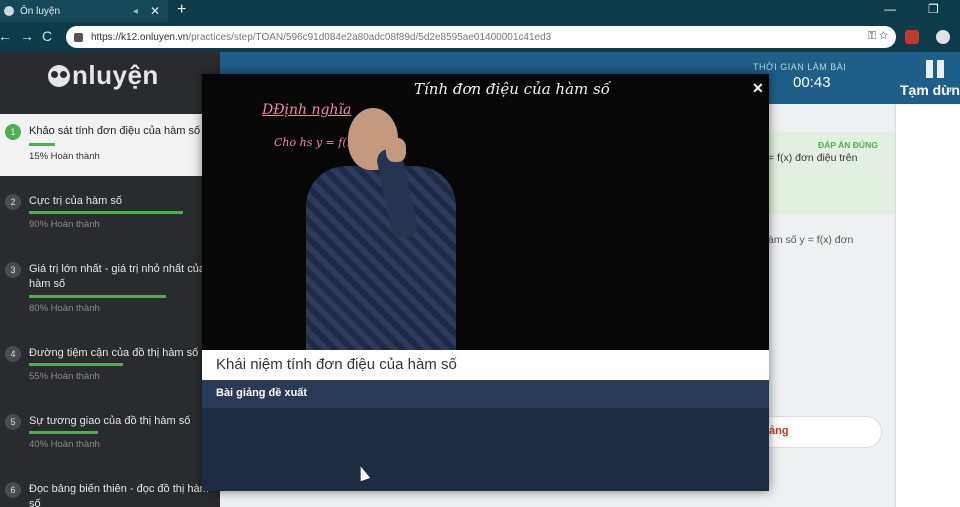 This screenshot has height=507, width=960. I want to click on hint-button-label: iảng, so click(777, 431).